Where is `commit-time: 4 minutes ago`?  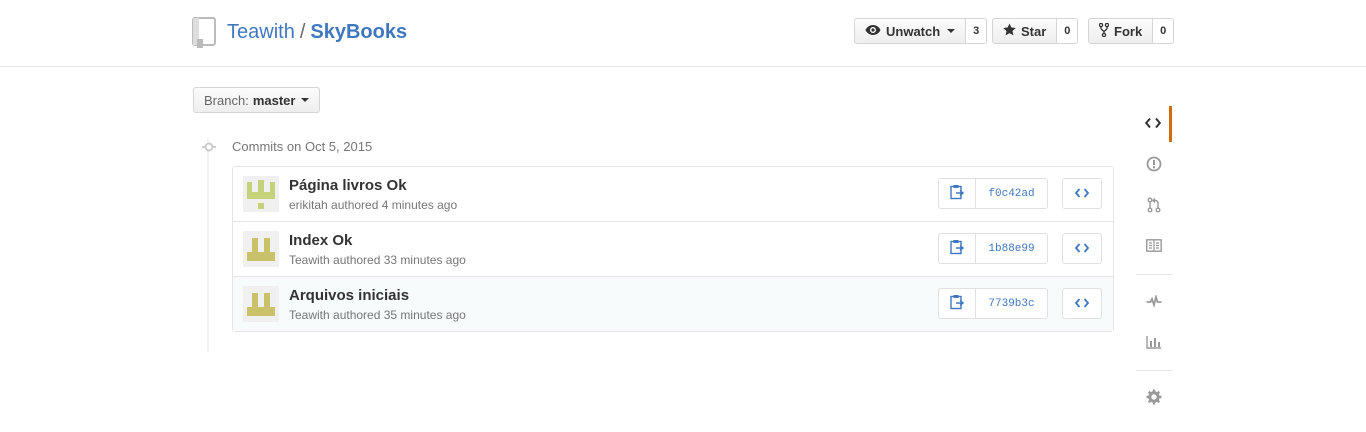 commit-time: 4 minutes ago is located at coordinates (419, 205).